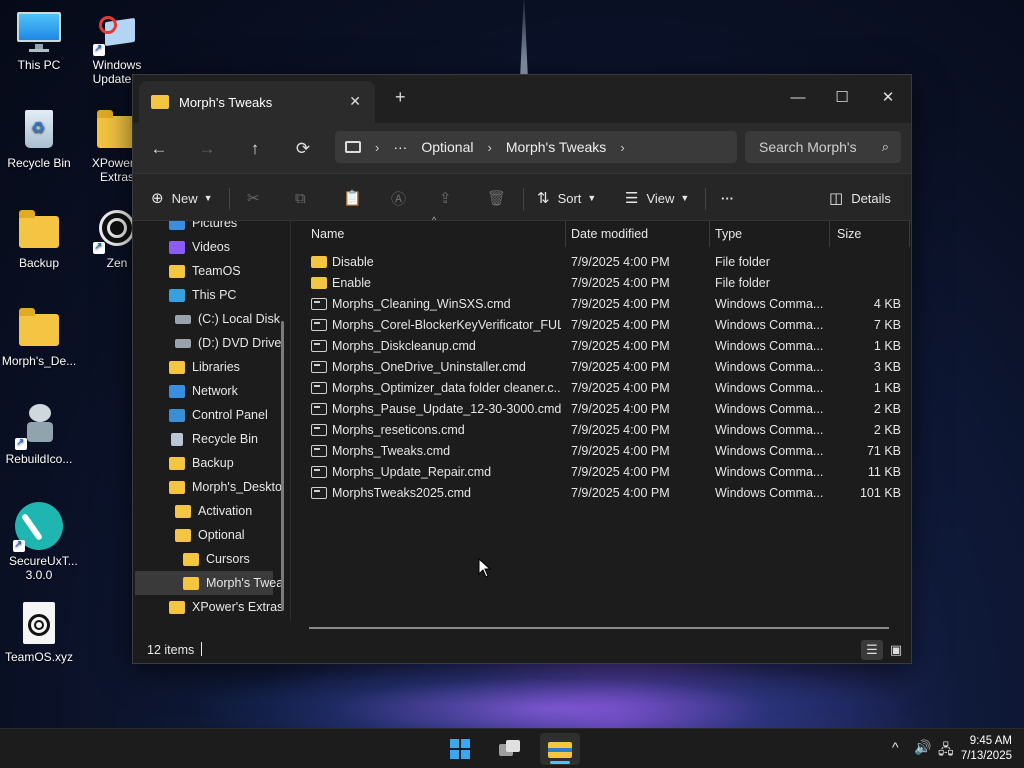 This screenshot has width=1024, height=768. Describe the element at coordinates (207, 149) in the screenshot. I see `forward-button: →` at that location.